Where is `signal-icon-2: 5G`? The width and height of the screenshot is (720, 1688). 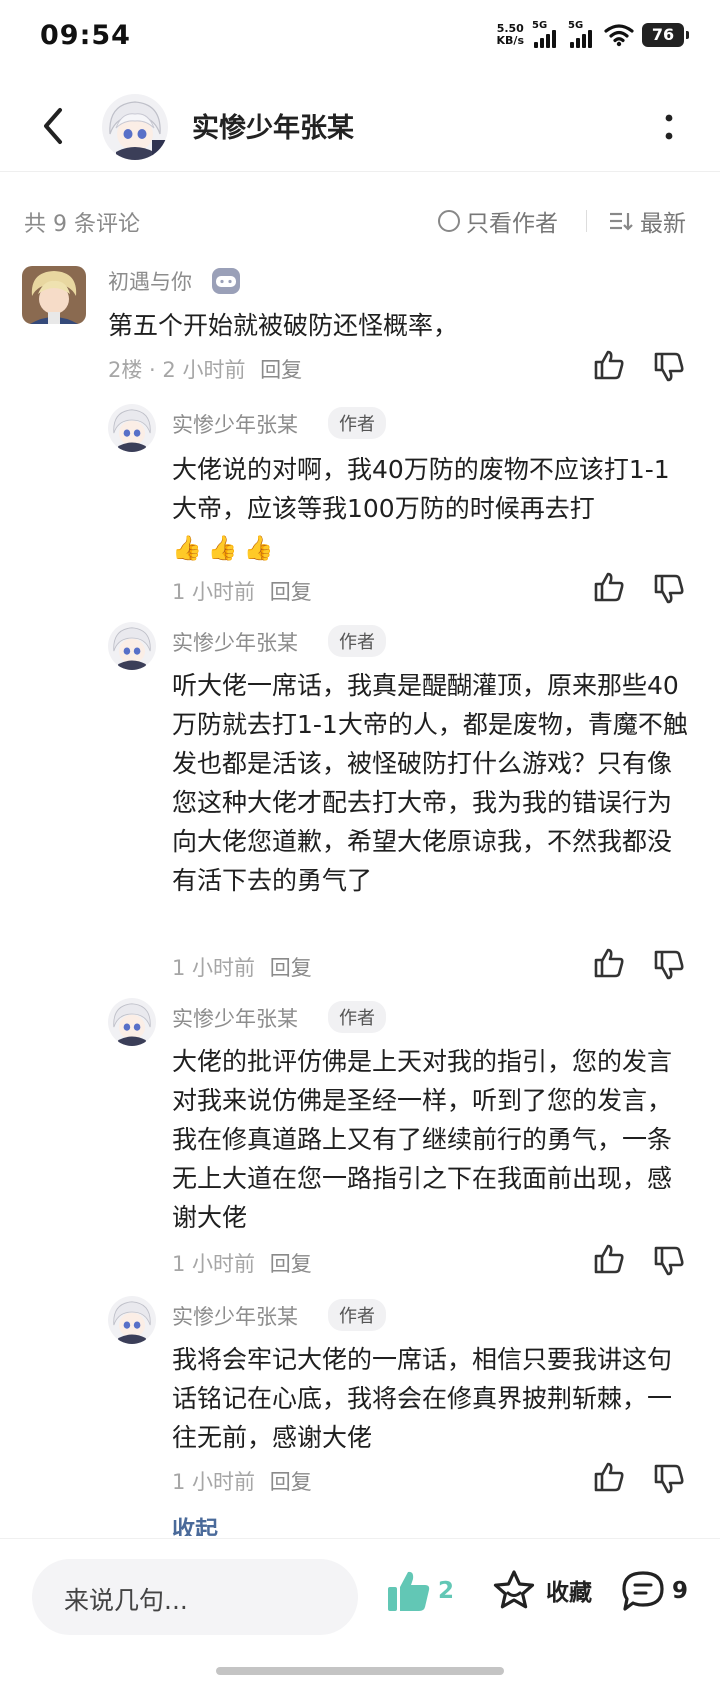 signal-icon-2: 5G is located at coordinates (582, 34).